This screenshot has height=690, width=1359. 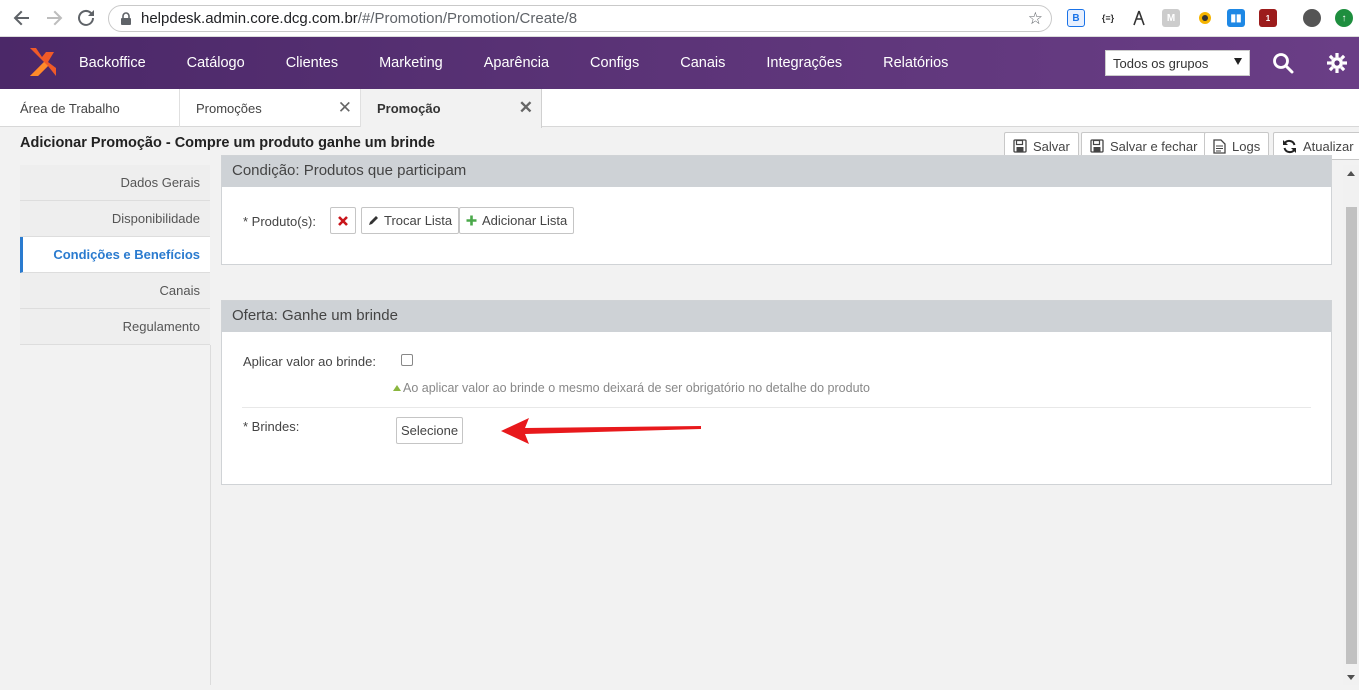 I want to click on forward-icon, so click(x=54, y=18).